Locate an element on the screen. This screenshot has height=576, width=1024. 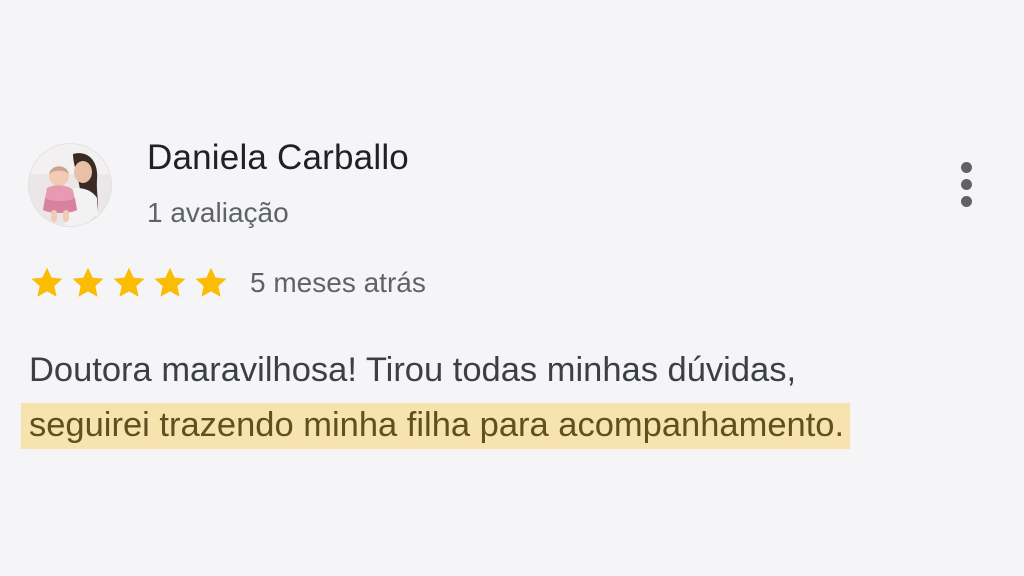
author-avatar is located at coordinates (70, 185).